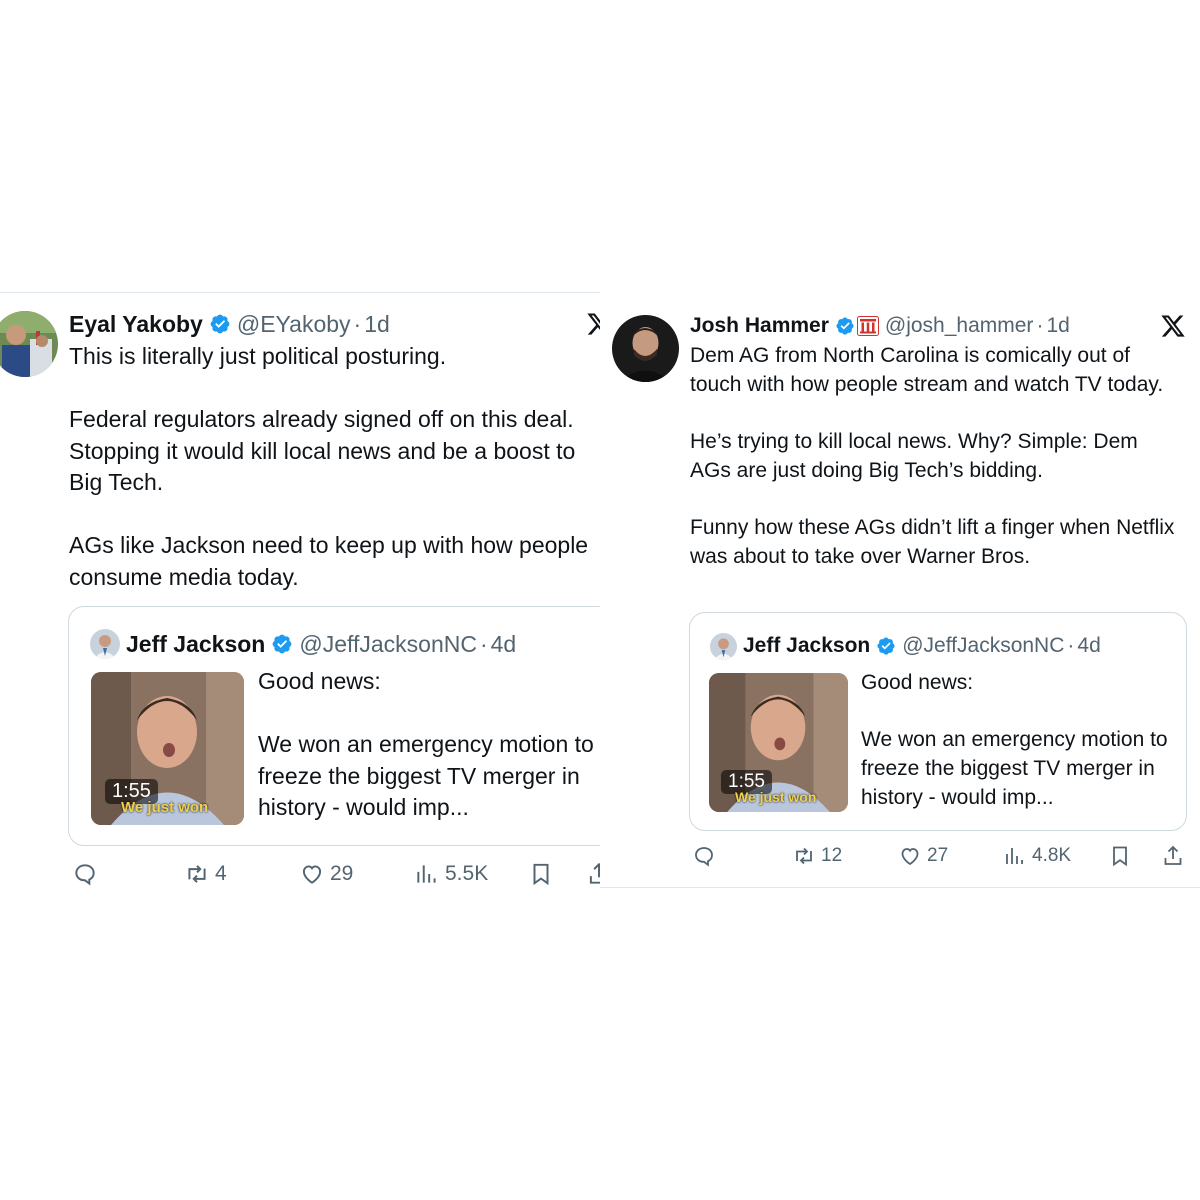  I want to click on views-count: 4.8K, so click(1052, 855).